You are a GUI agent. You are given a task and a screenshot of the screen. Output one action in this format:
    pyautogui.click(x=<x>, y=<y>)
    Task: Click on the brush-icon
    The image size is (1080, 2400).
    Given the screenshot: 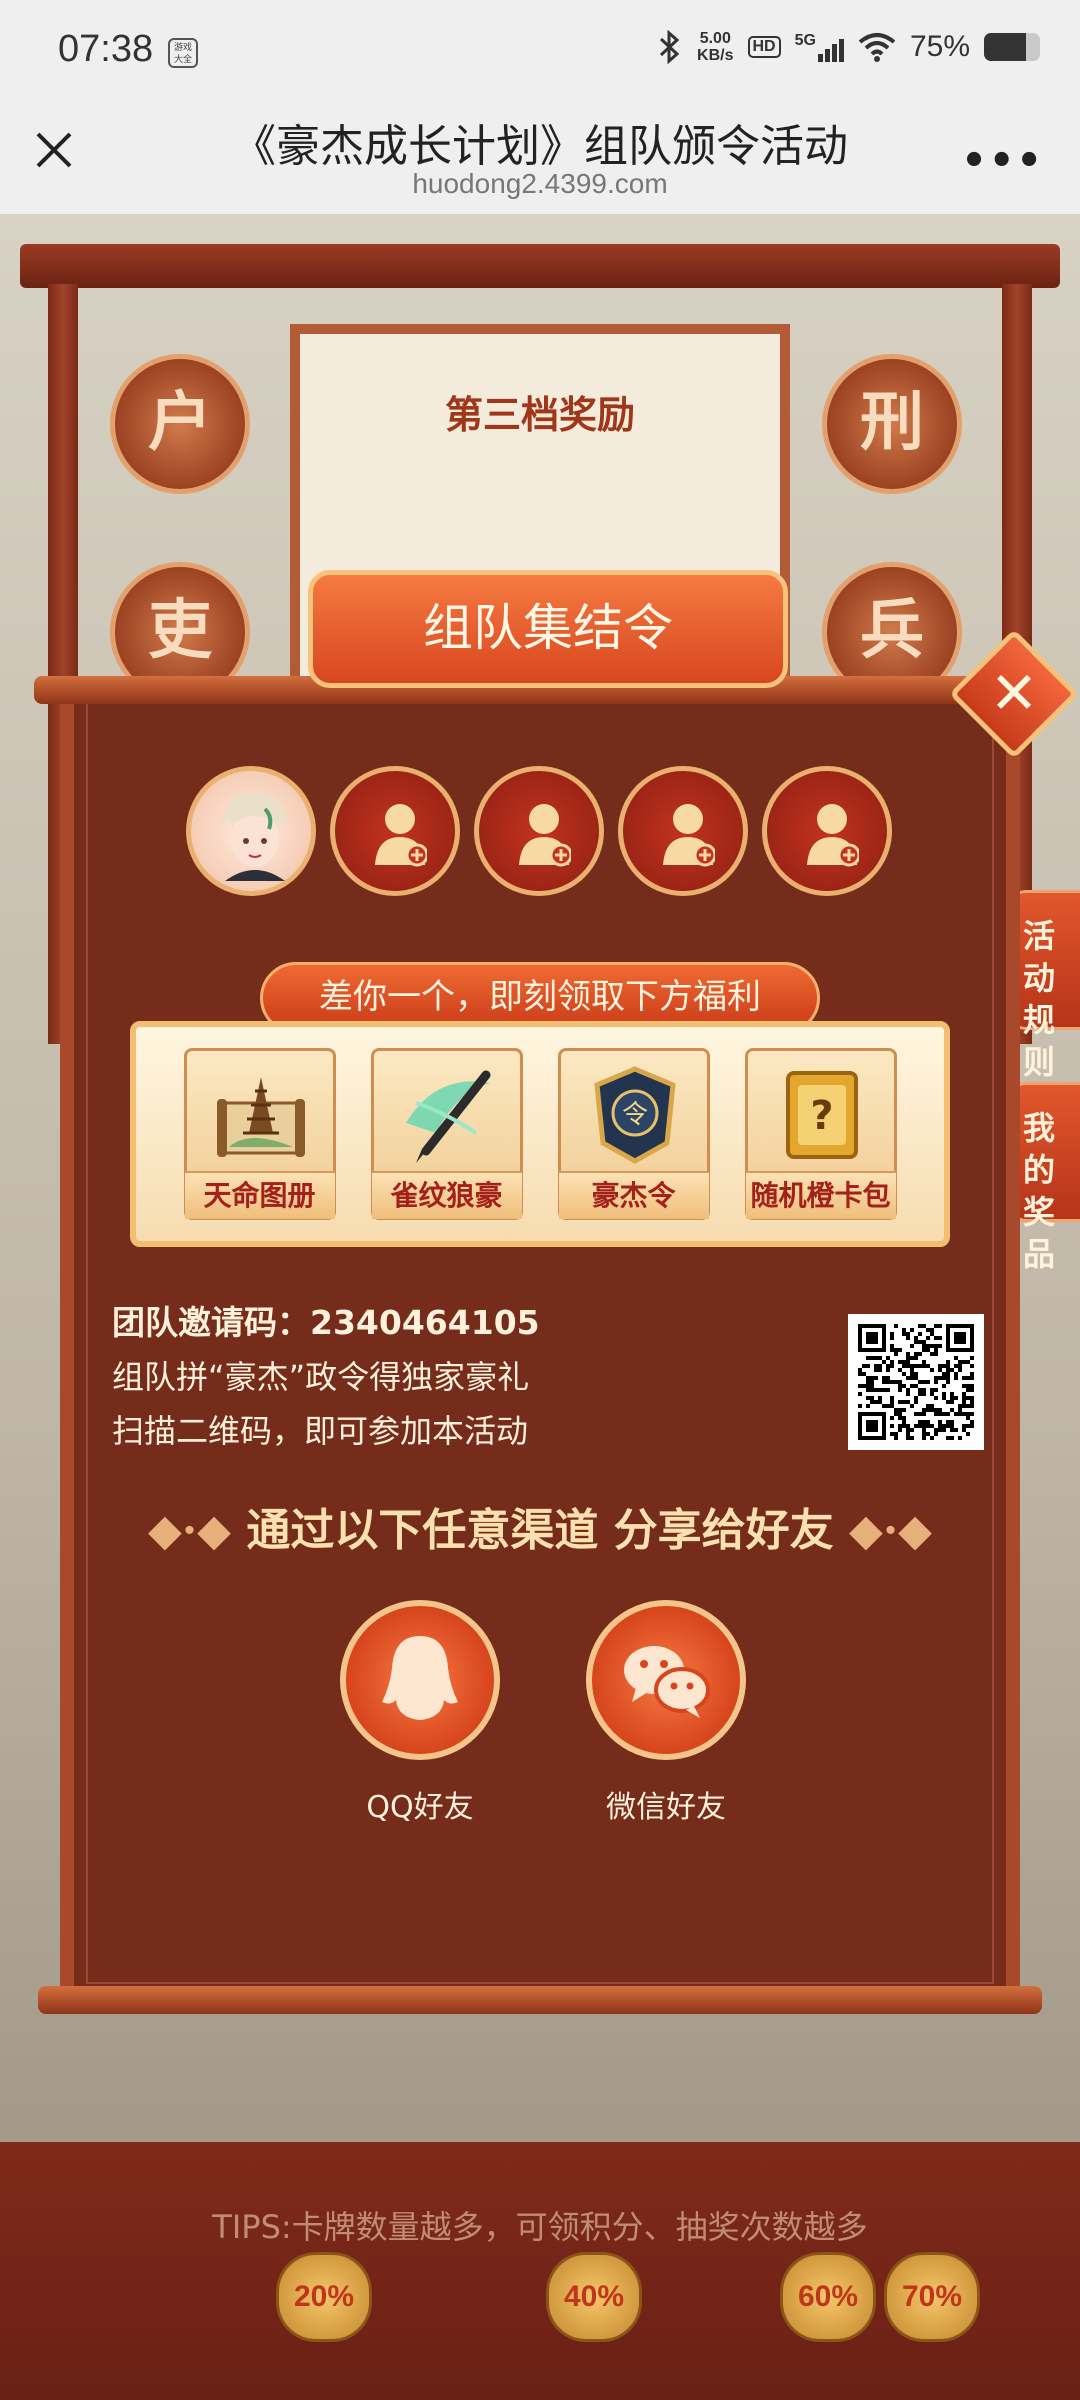 What is the action you would take?
    pyautogui.click(x=447, y=1116)
    